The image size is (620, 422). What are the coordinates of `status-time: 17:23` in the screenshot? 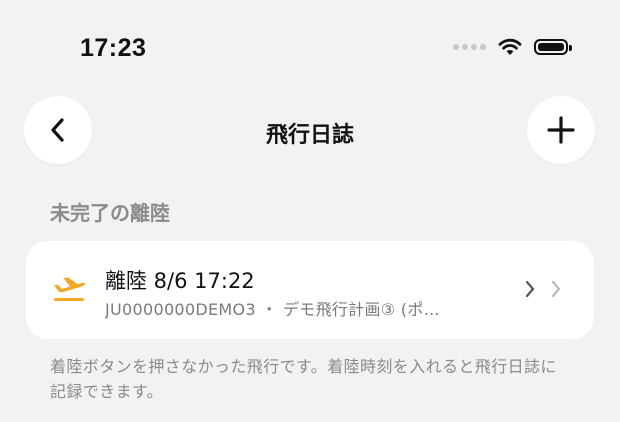 It's located at (113, 48).